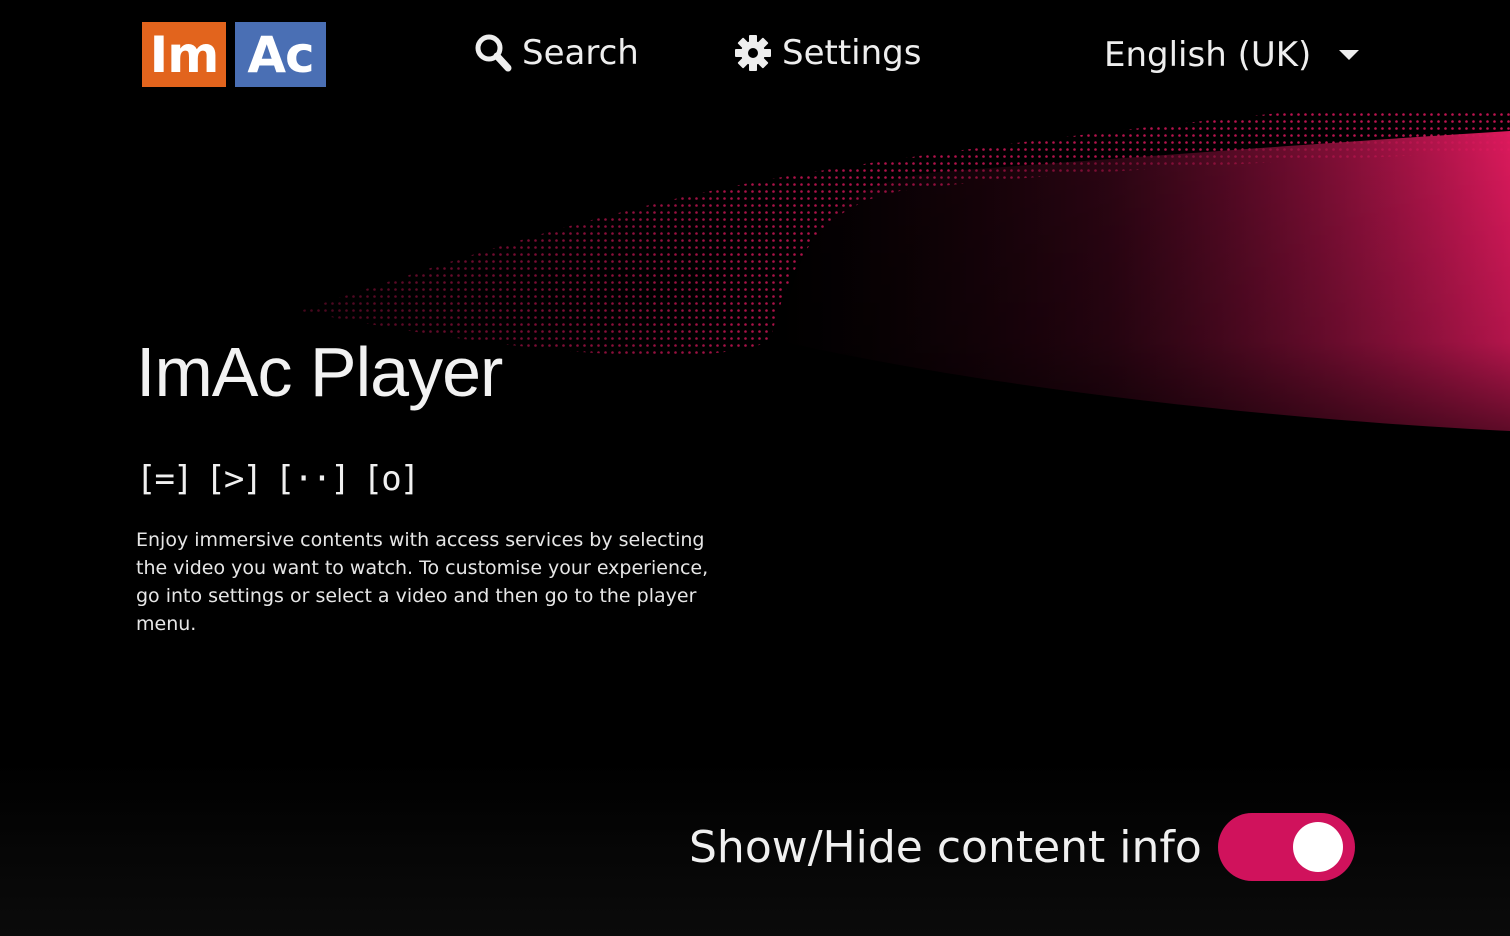 The image size is (1510, 936). I want to click on content-info-toggle-label: Show/Hide content info, so click(945, 847).